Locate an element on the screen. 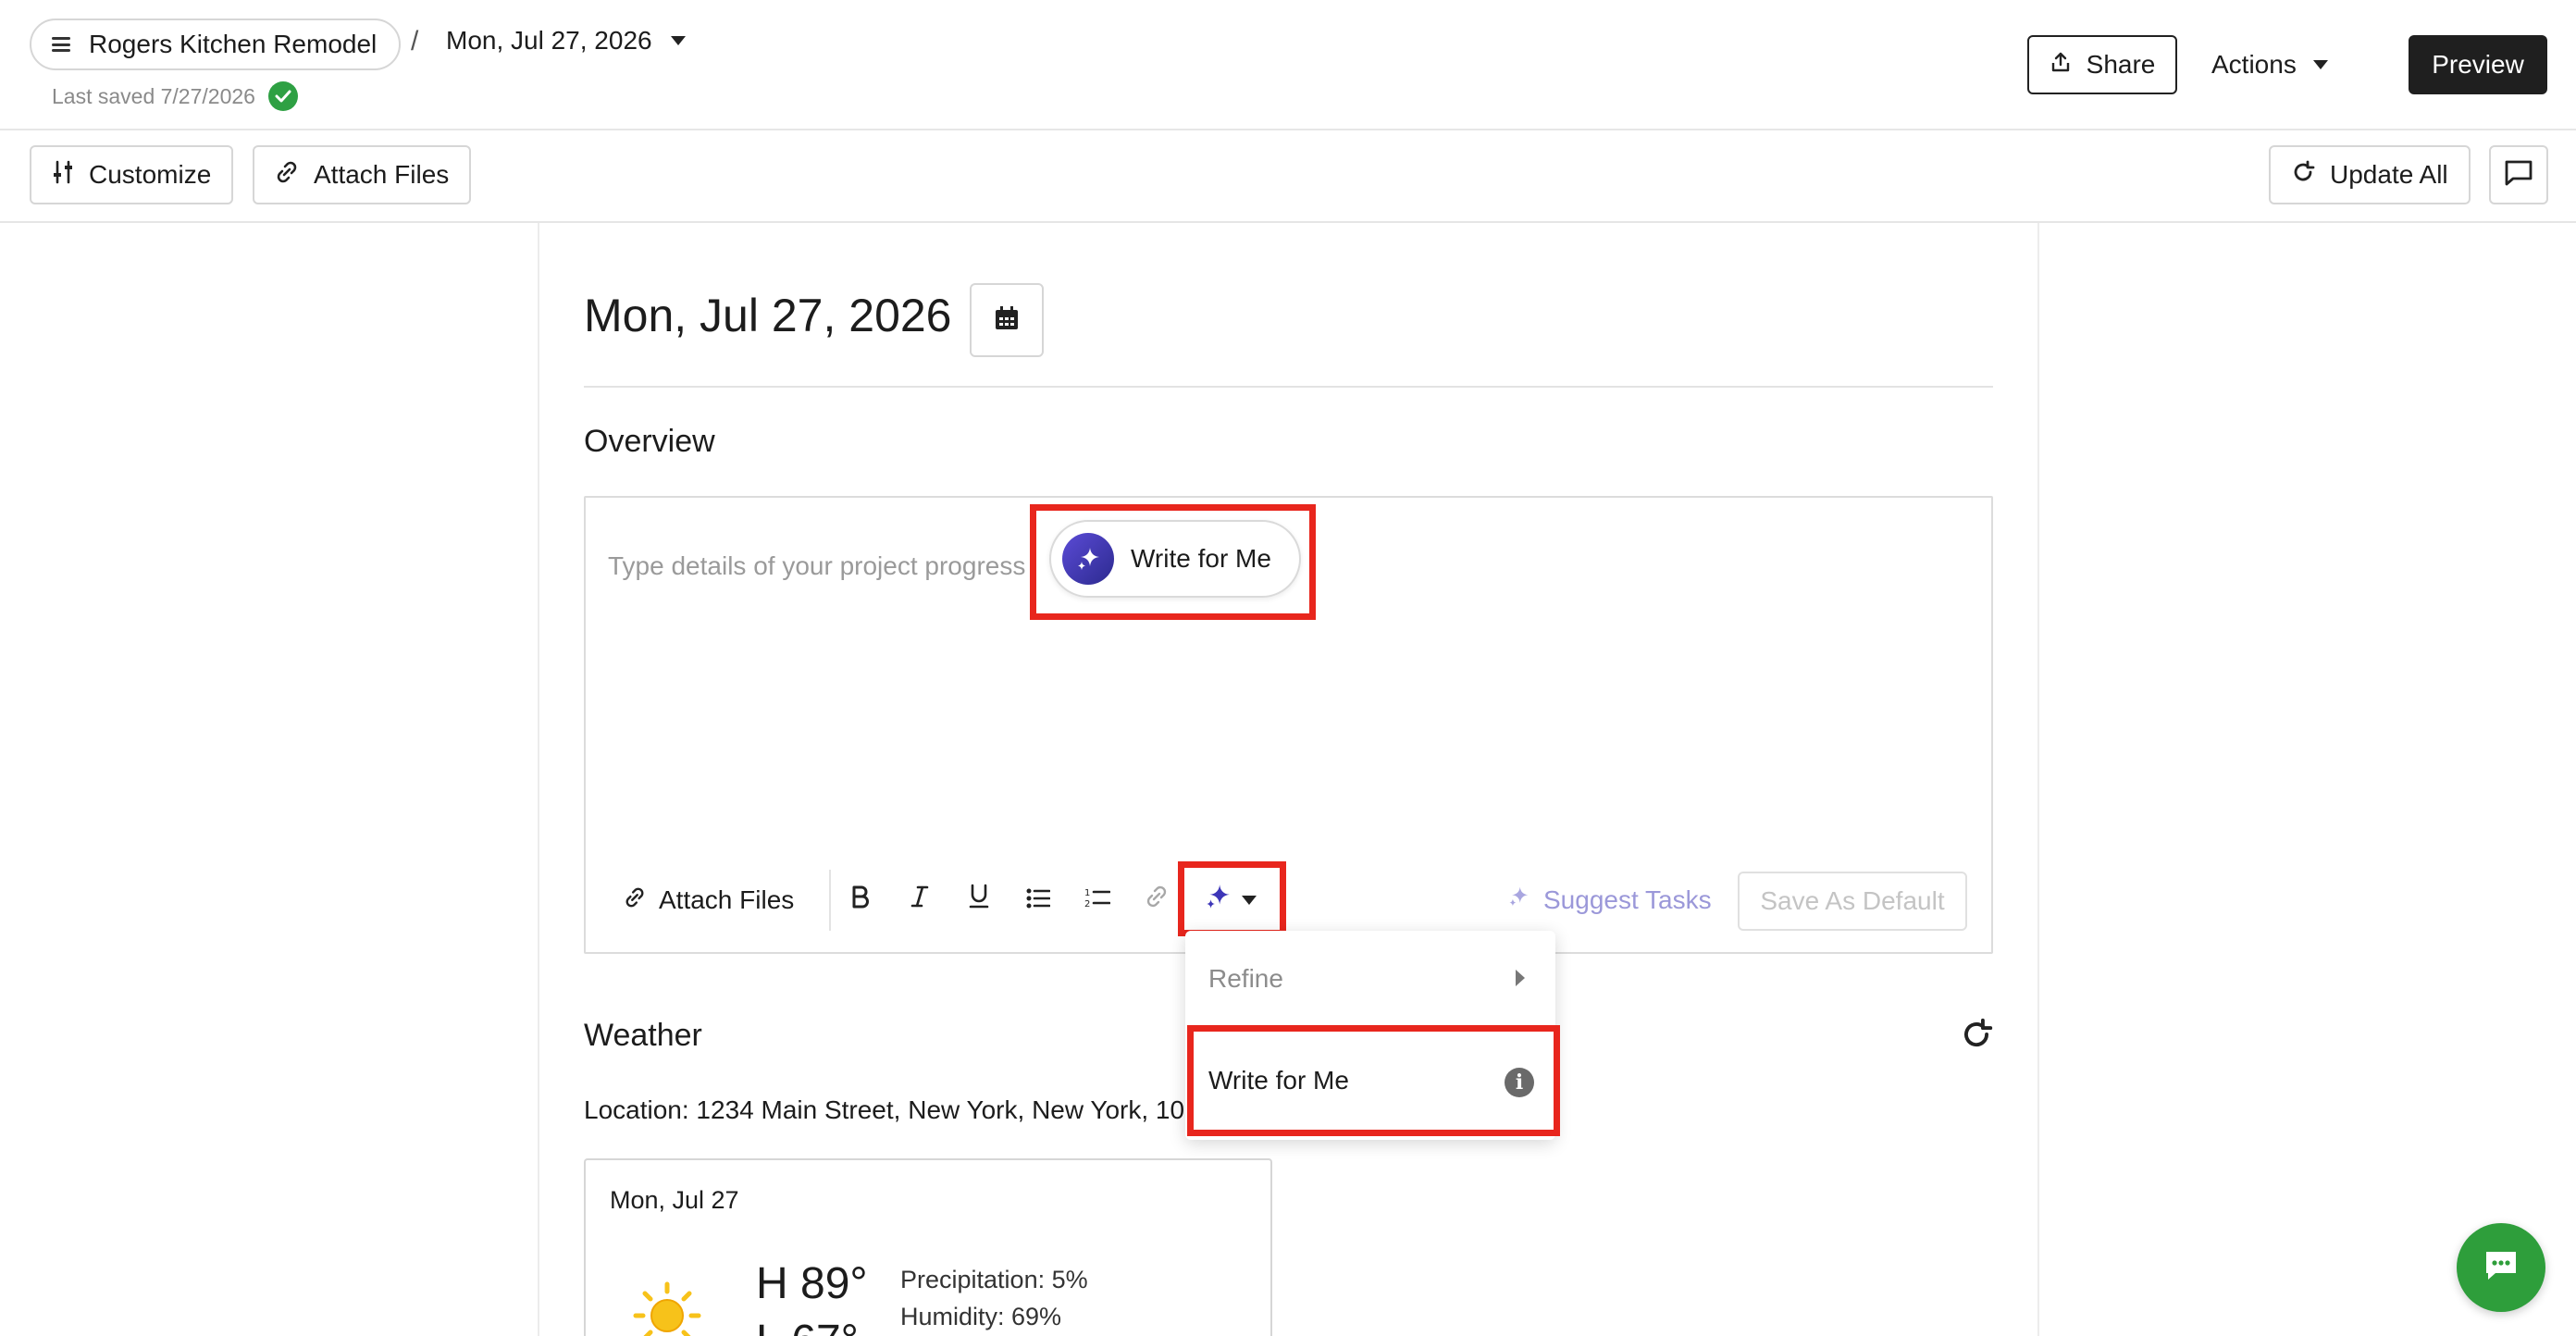 The width and height of the screenshot is (2576, 1336). weather-refresh-button is located at coordinates (1978, 1036).